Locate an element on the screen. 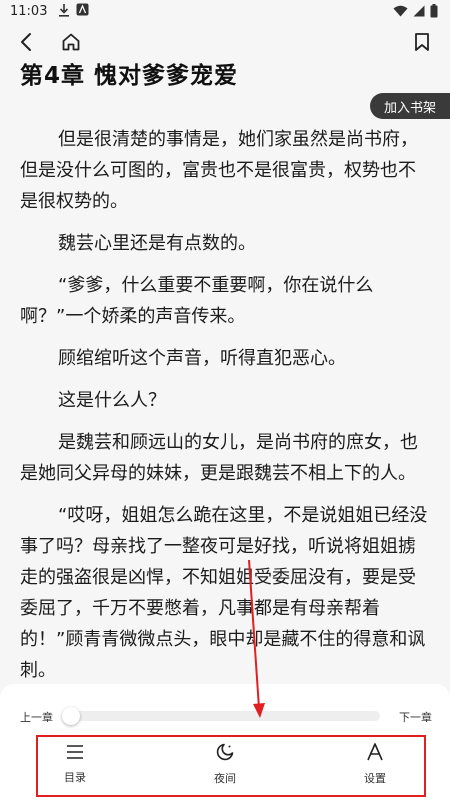 Image resolution: width=450 pixels, height=800 pixels. list-icon is located at coordinates (75, 754).